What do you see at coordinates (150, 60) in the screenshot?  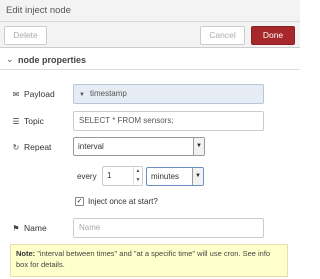 I see `node-properties-header: ⌄ node properties` at bounding box center [150, 60].